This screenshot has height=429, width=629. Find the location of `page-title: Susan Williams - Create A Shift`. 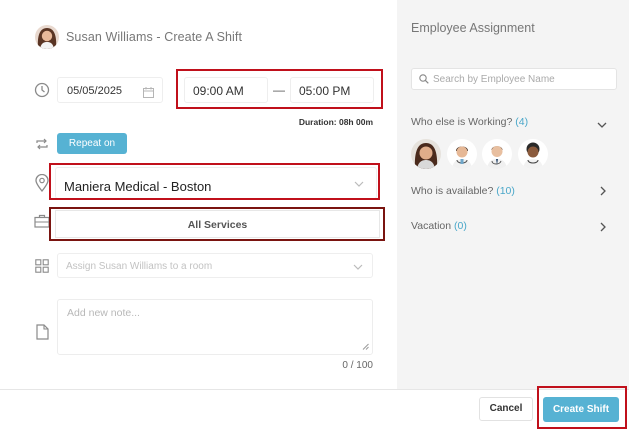

page-title: Susan Williams - Create A Shift is located at coordinates (154, 37).